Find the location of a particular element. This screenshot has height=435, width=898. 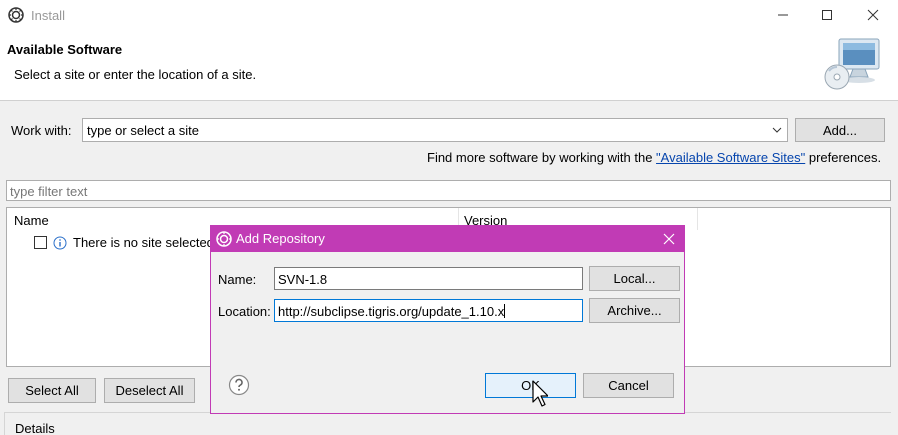

column-divider is located at coordinates (697, 219).